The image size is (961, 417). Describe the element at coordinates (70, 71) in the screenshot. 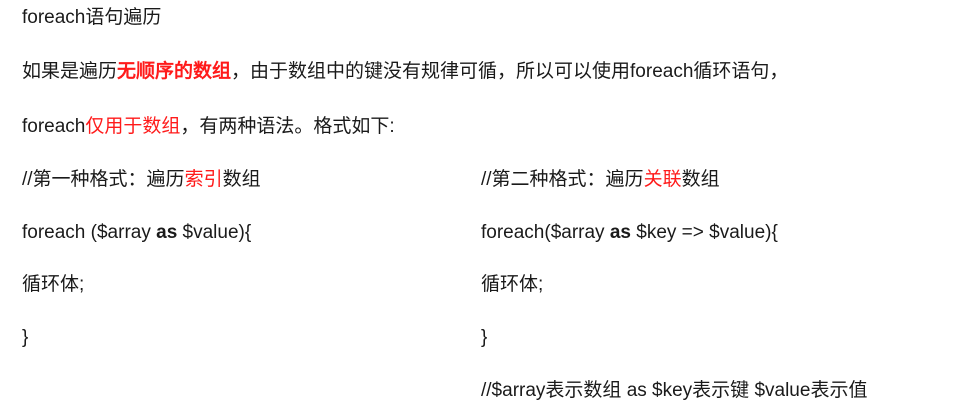

I see `paragraph-1-pre: 如果是遍历` at that location.